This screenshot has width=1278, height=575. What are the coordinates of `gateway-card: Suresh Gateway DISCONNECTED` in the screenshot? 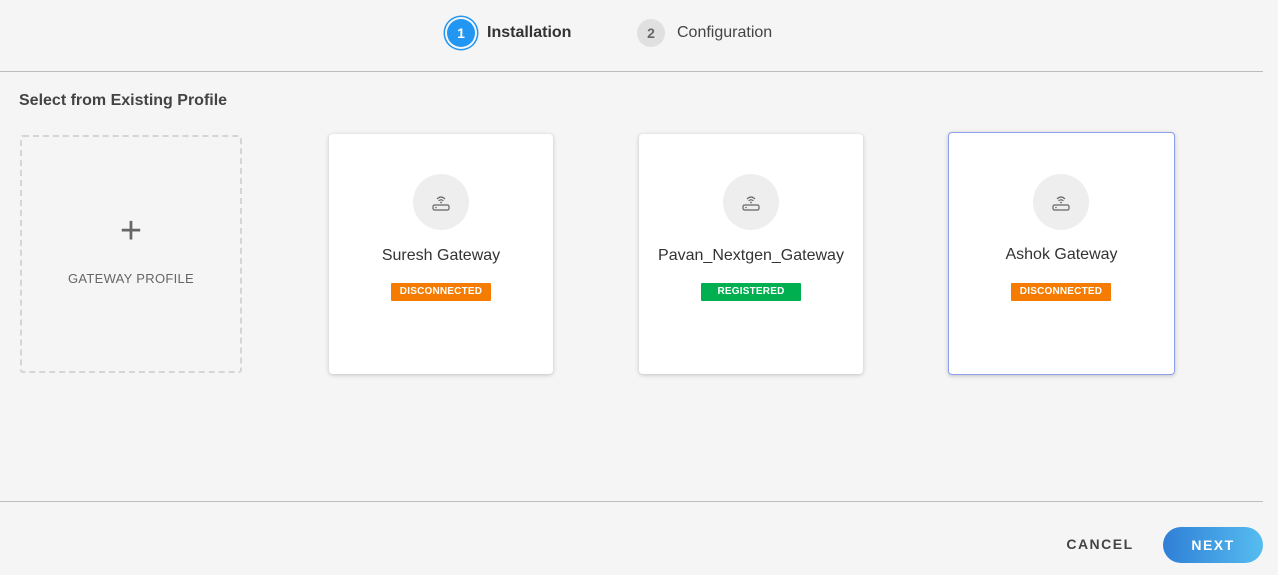 It's located at (441, 254).